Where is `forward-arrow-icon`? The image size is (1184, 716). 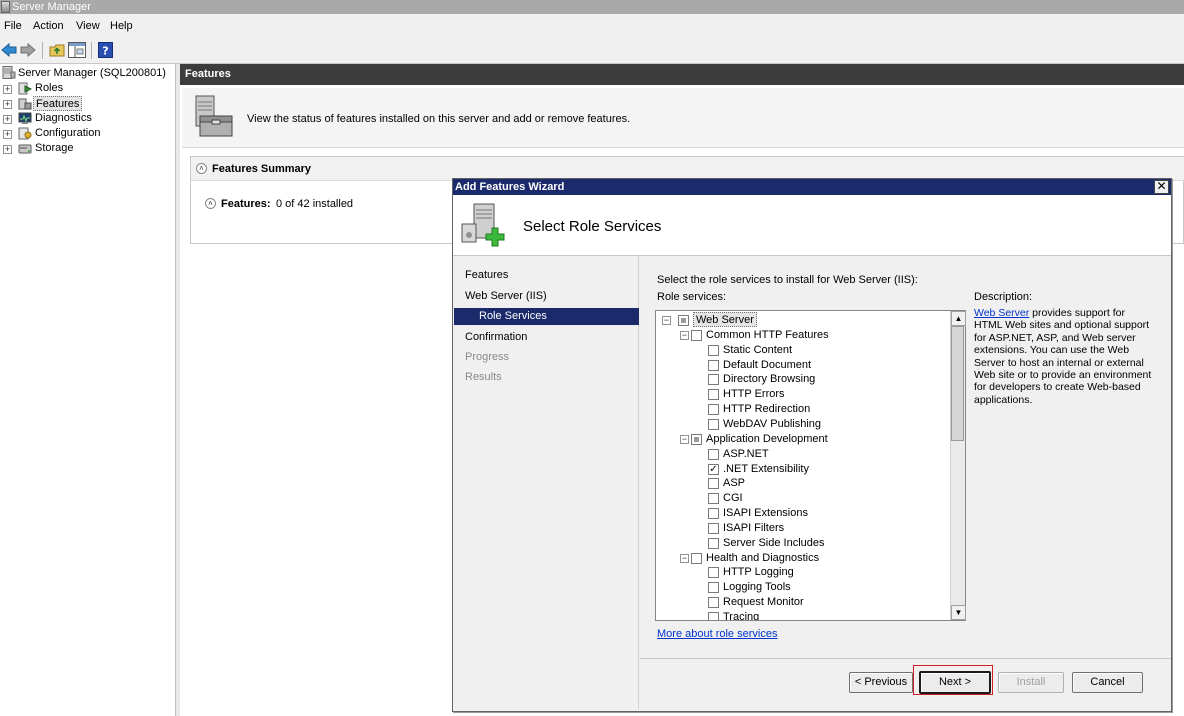
forward-arrow-icon is located at coordinates (28, 51).